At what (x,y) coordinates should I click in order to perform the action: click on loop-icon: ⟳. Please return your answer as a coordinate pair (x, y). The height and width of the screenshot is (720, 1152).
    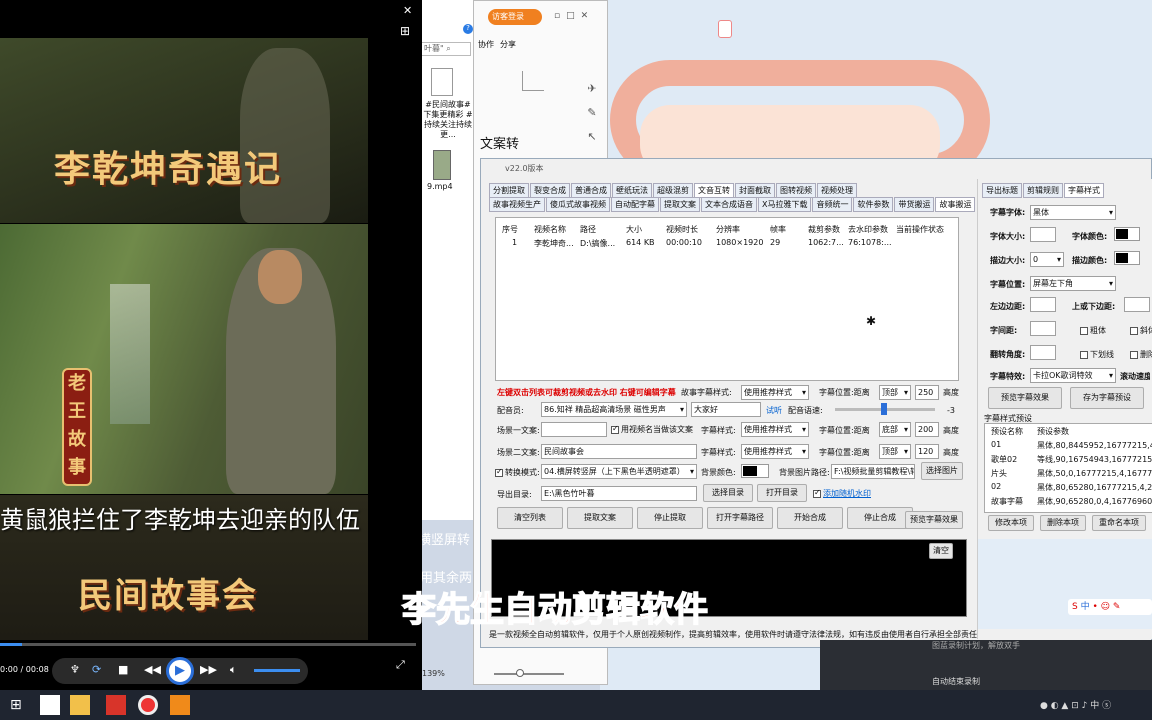
    Looking at the image, I should click on (96, 669).